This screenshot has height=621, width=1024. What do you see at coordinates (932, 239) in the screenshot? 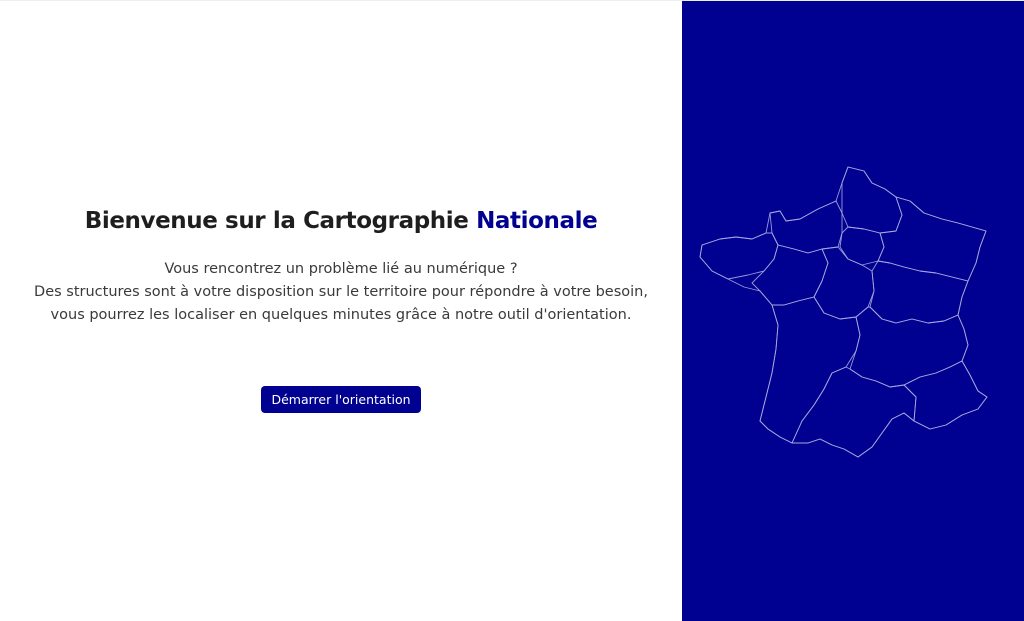
I see `region-grand-est` at bounding box center [932, 239].